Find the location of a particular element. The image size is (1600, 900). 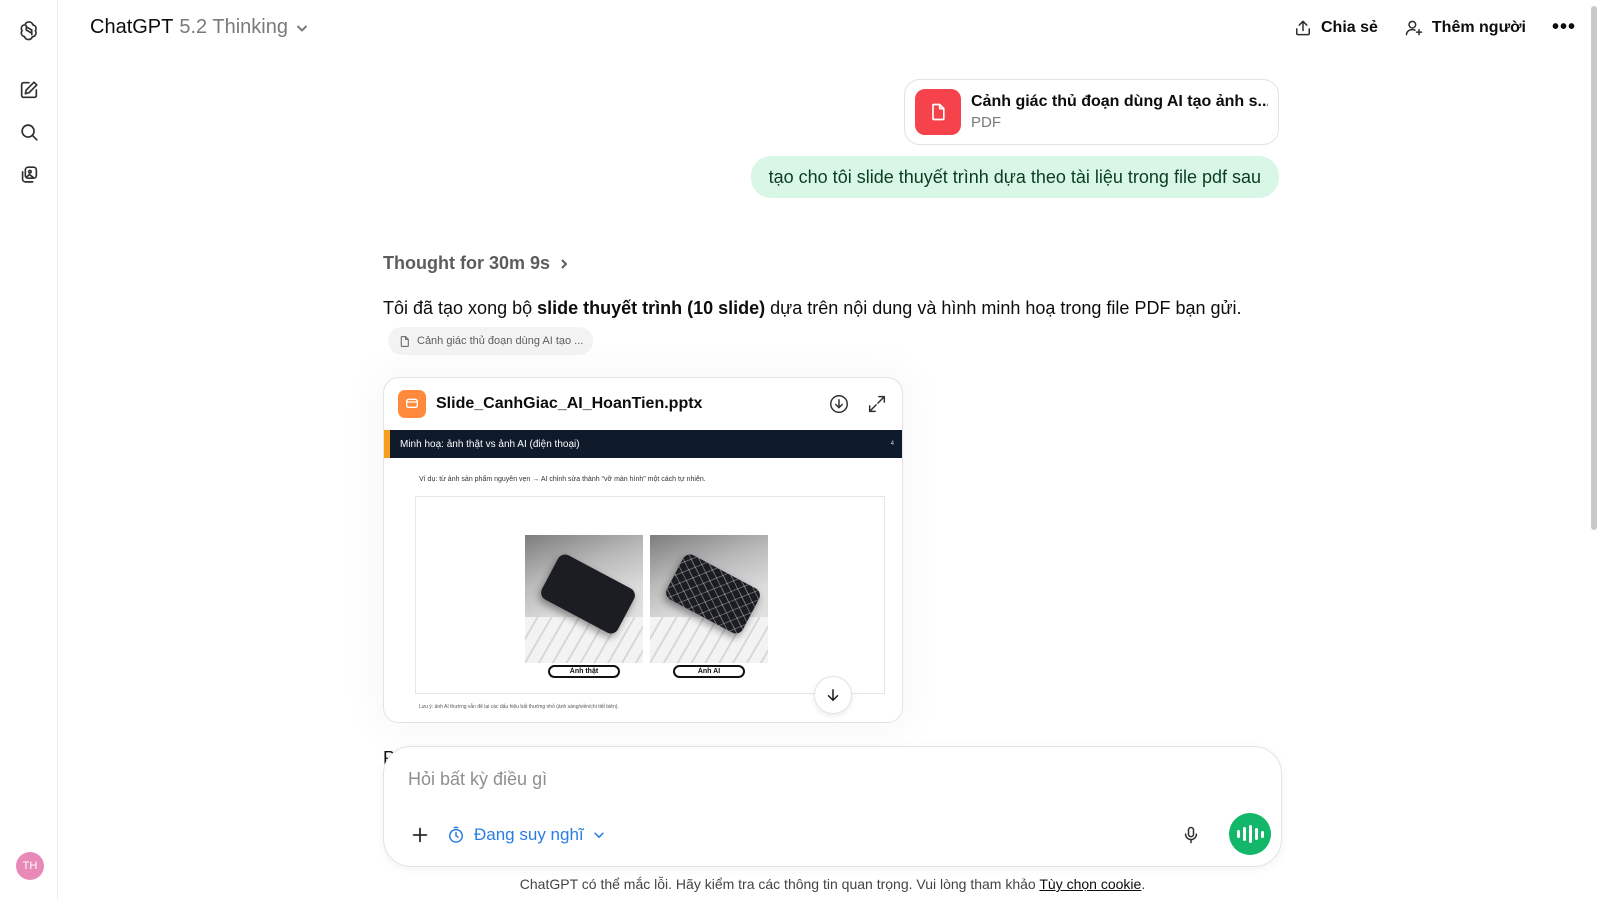

model-version: 5.2 Thinking is located at coordinates (233, 27).